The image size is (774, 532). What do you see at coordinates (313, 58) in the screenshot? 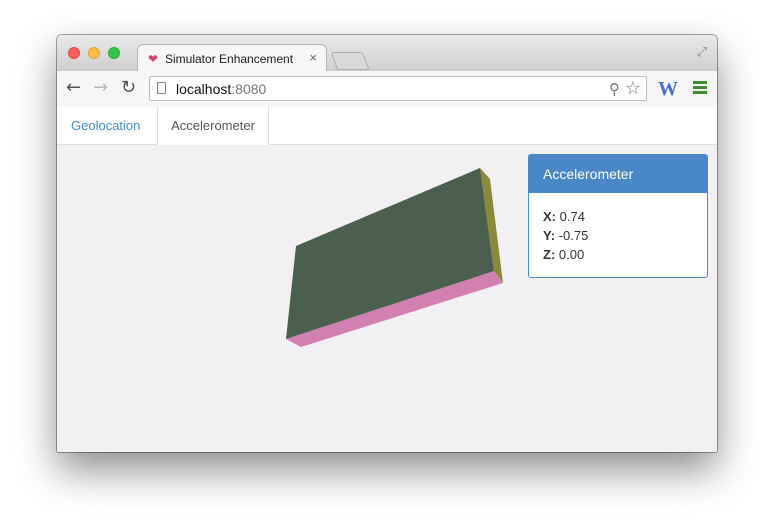
I see `tab-close-icon: ×` at bounding box center [313, 58].